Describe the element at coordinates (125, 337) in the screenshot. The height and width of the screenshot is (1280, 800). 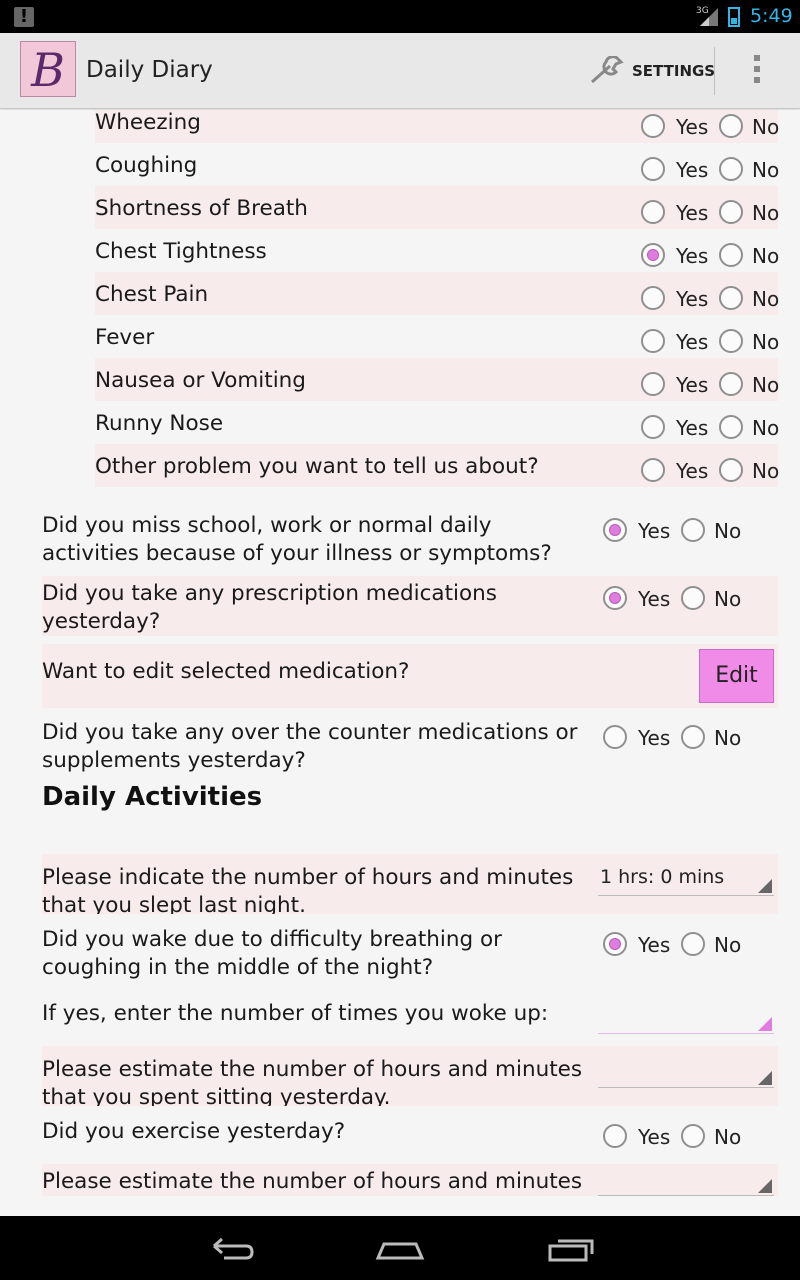
I see `symptom-label: Fever` at that location.